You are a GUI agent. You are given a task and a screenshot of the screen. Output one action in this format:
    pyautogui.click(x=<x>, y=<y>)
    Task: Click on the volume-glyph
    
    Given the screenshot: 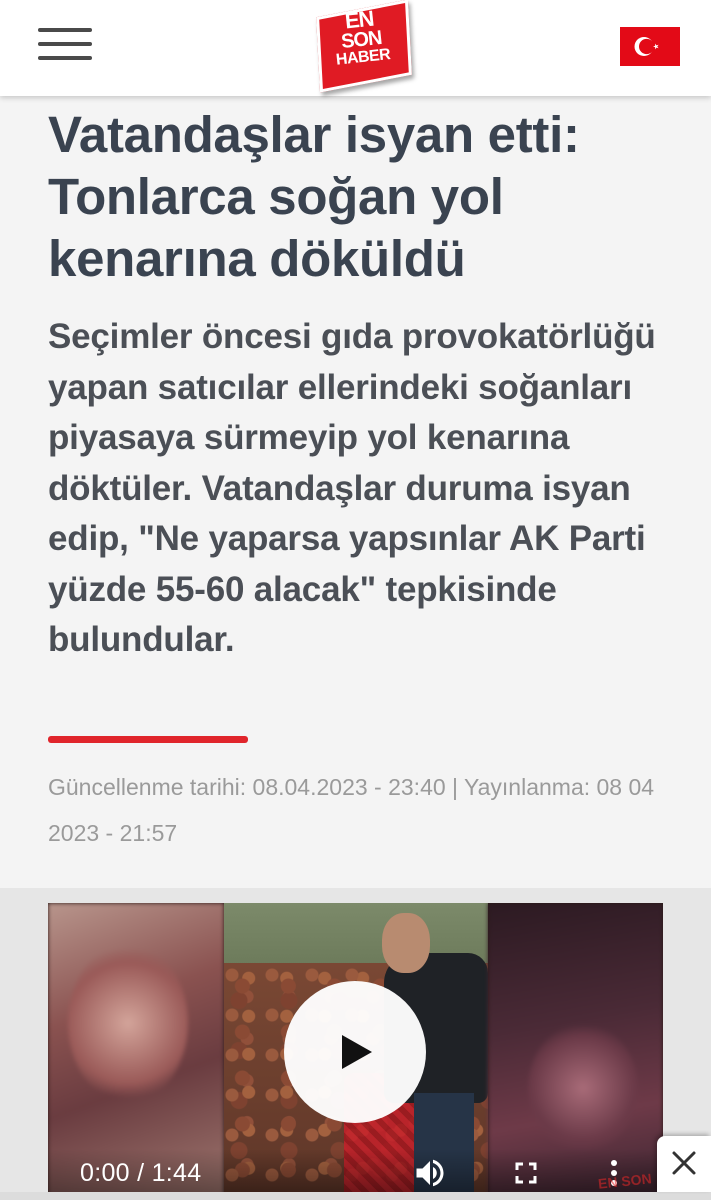 What is the action you would take?
    pyautogui.click(x=430, y=1173)
    